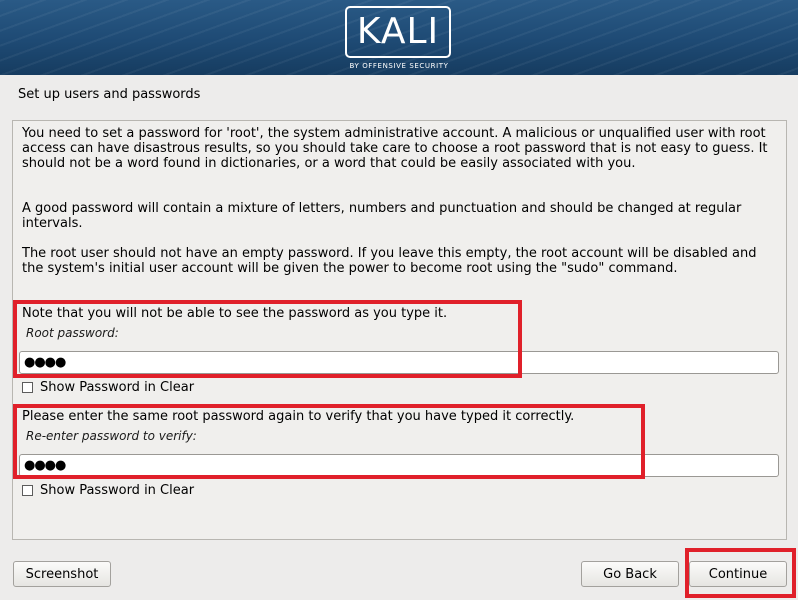 This screenshot has height=600, width=798. Describe the element at coordinates (738, 574) in the screenshot. I see `continue-button: Continue` at that location.